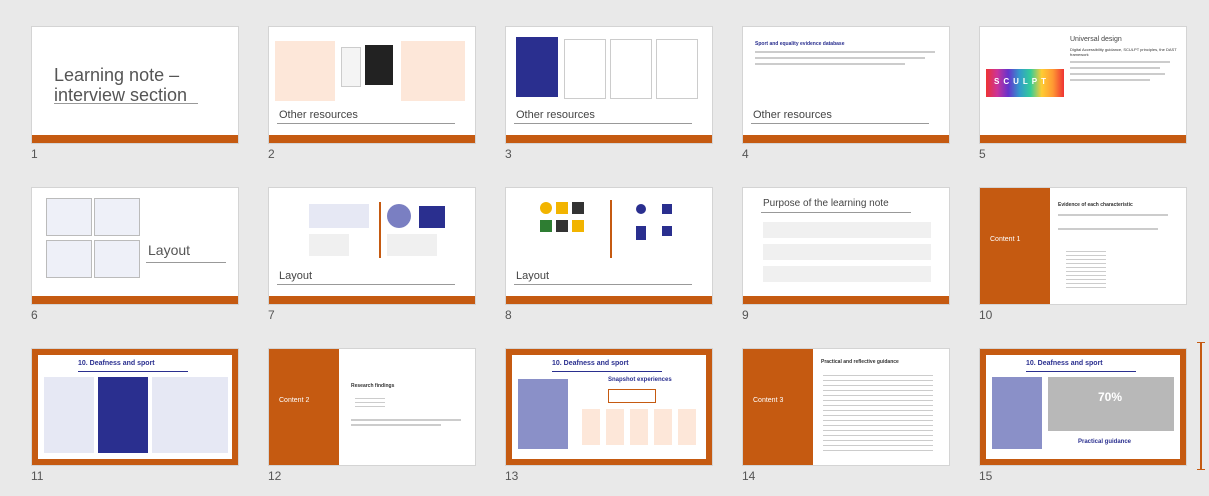 The height and width of the screenshot is (496, 1209). I want to click on slide-thumb-6: Layout 6, so click(135, 261).